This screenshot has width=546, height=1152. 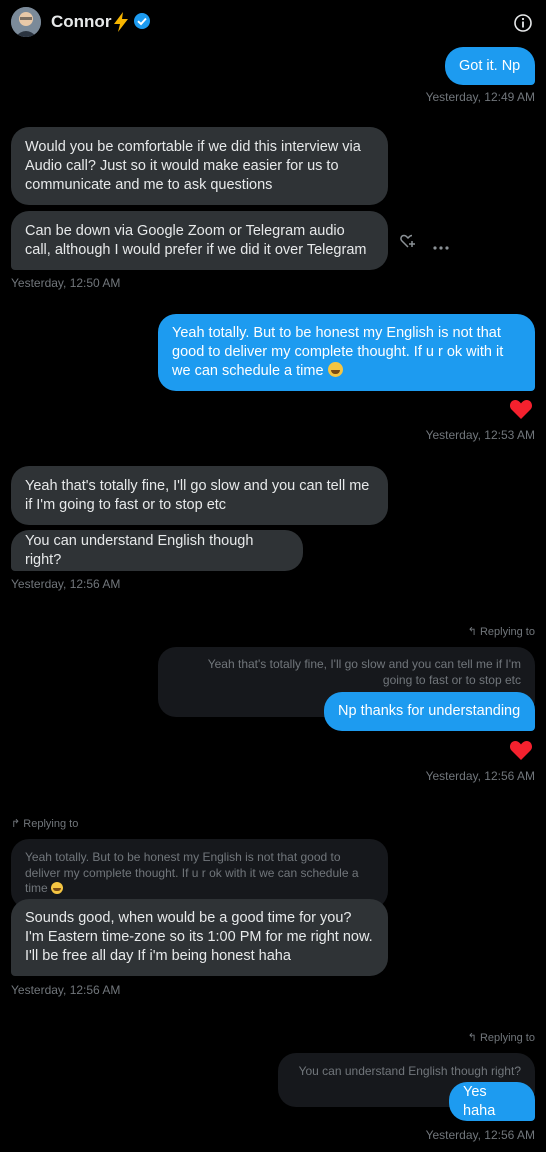 What do you see at coordinates (81, 22) in the screenshot?
I see `contact-name: Connor` at bounding box center [81, 22].